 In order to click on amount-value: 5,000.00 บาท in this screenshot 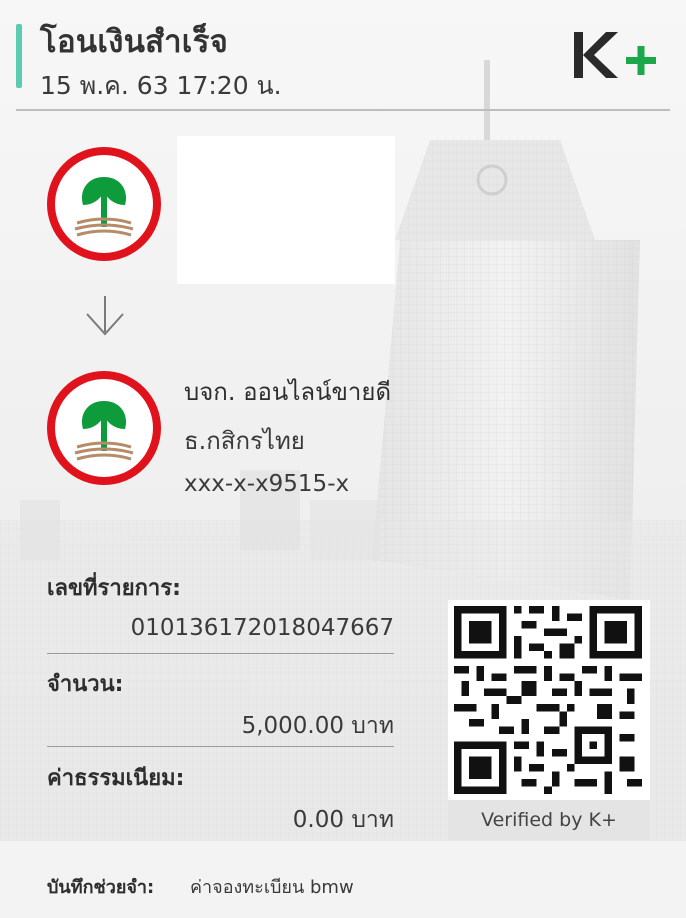, I will do `click(317, 726)`.